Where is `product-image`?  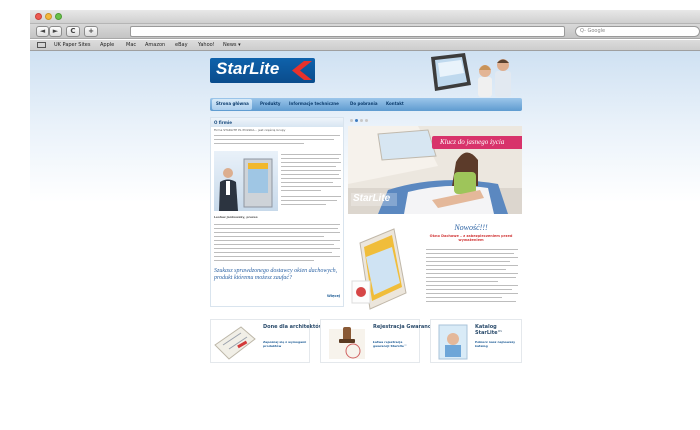 product-image is located at coordinates (380, 268).